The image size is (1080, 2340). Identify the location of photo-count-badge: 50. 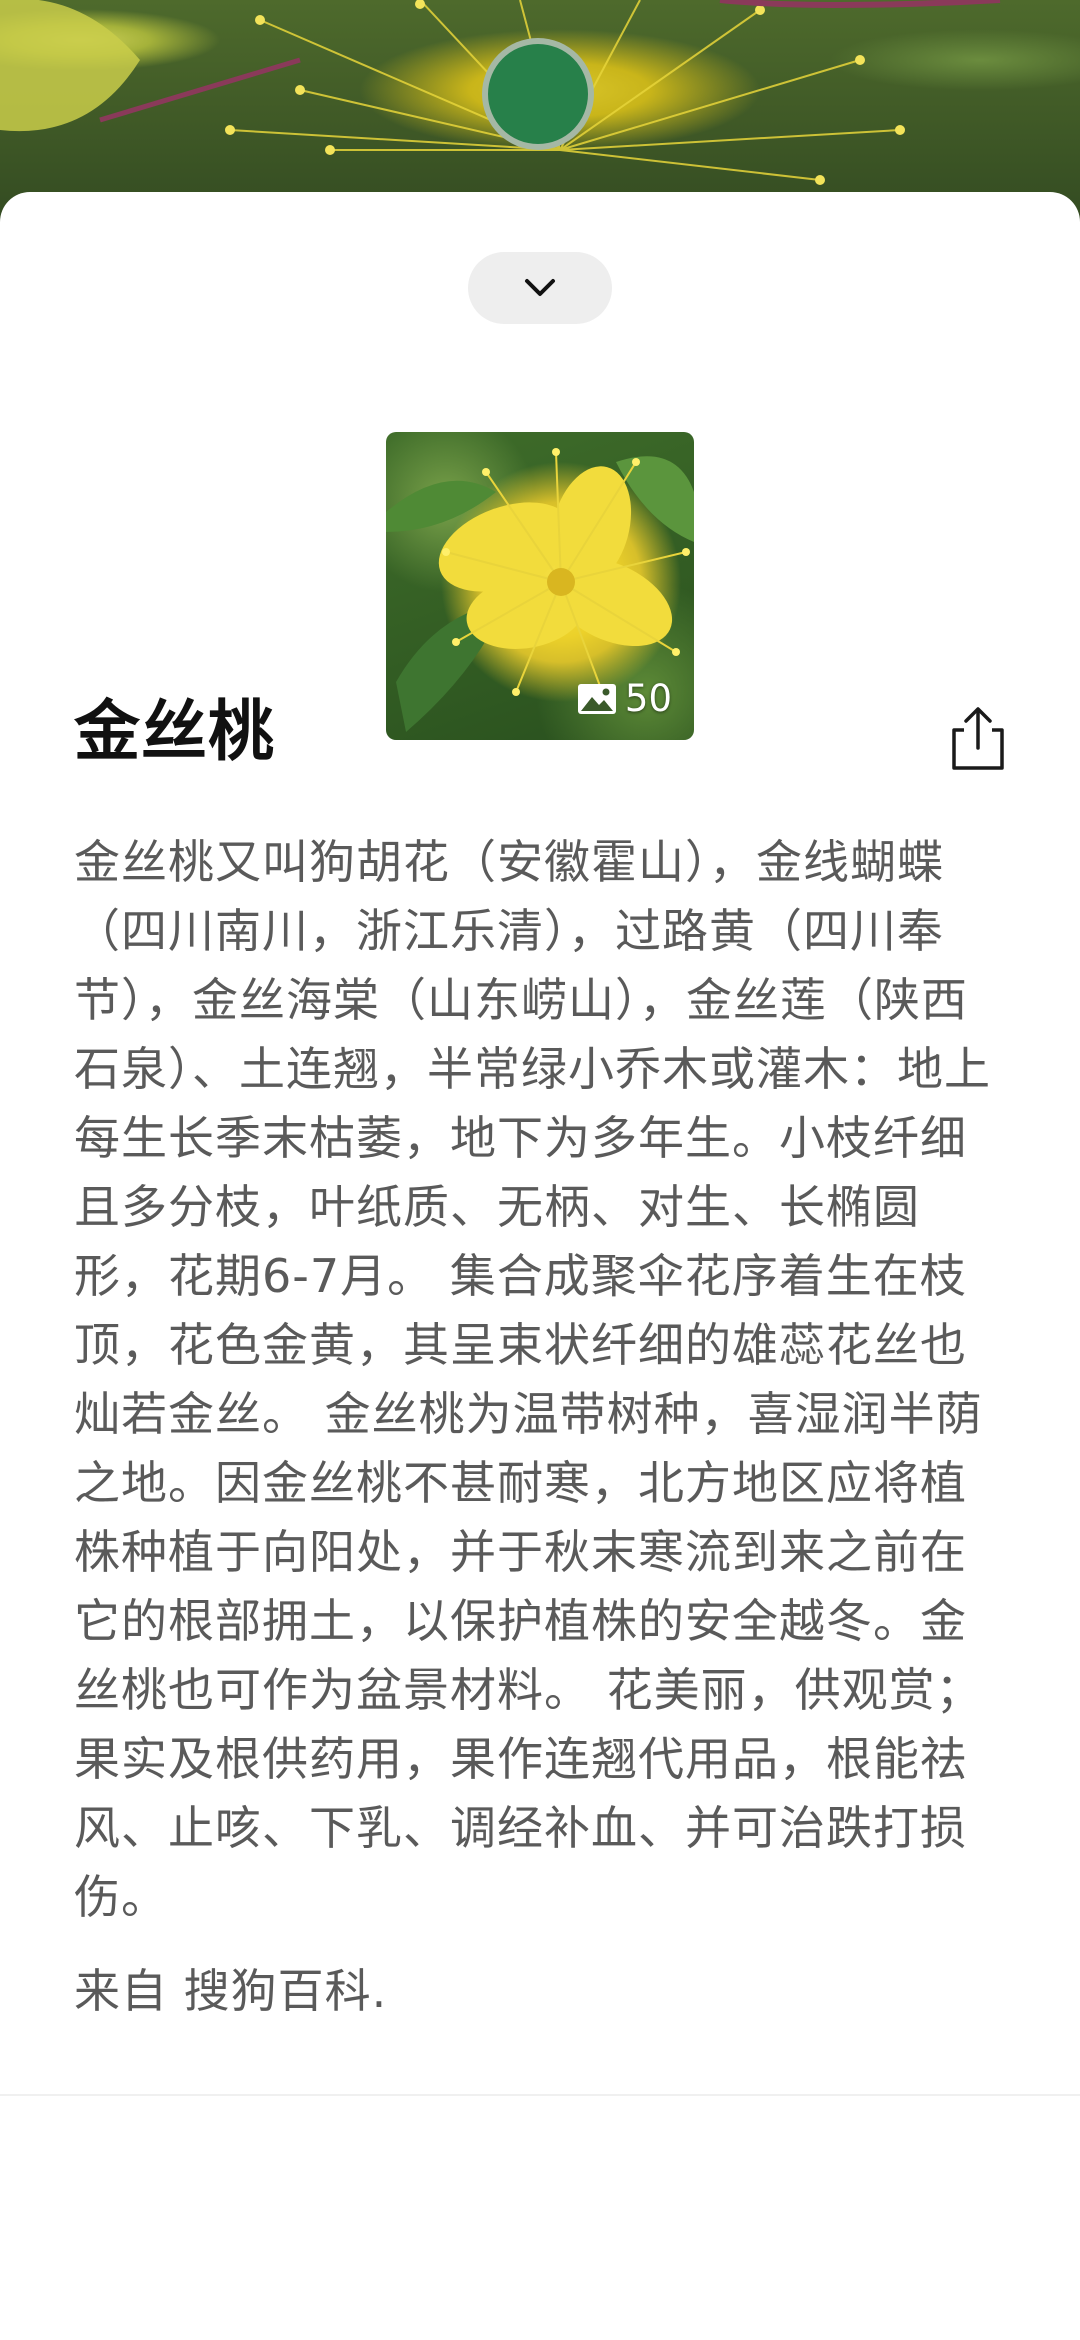
(624, 698).